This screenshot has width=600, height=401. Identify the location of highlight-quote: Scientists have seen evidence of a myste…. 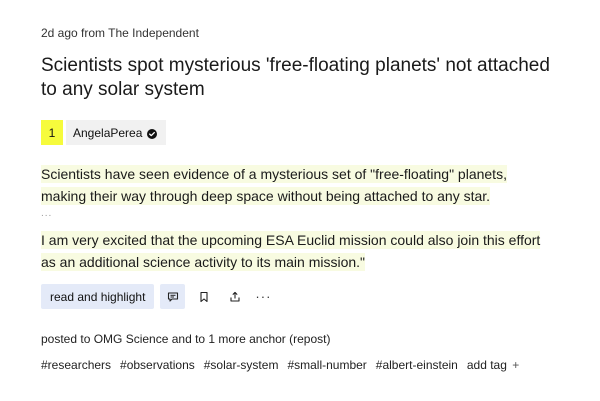
(291, 185).